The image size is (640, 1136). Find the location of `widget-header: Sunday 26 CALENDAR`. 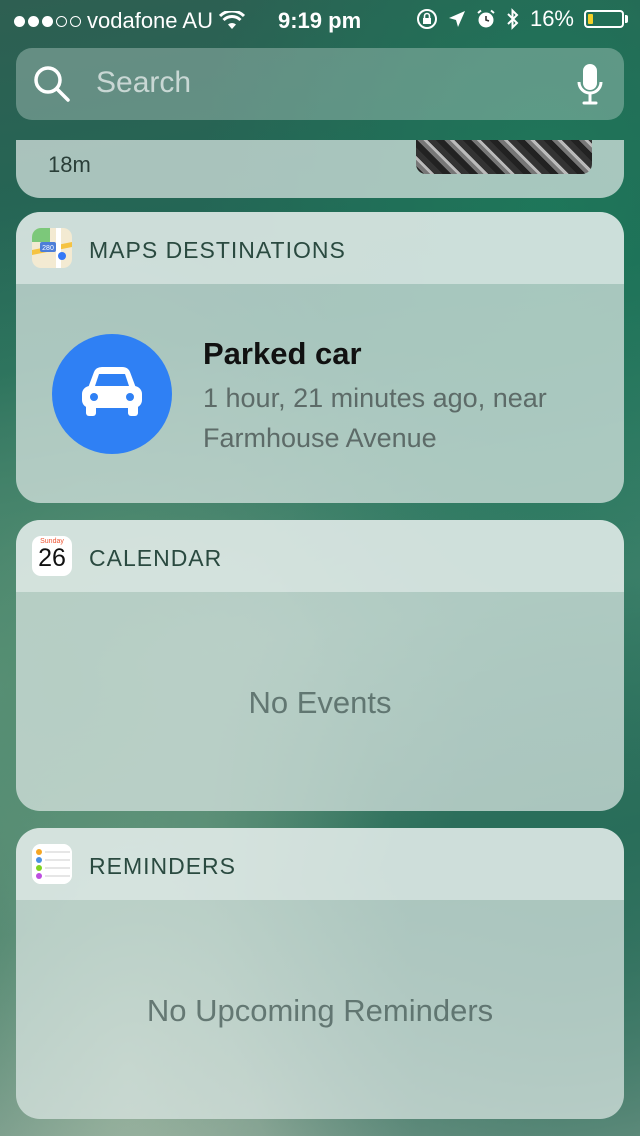

widget-header: Sunday 26 CALENDAR is located at coordinates (320, 556).